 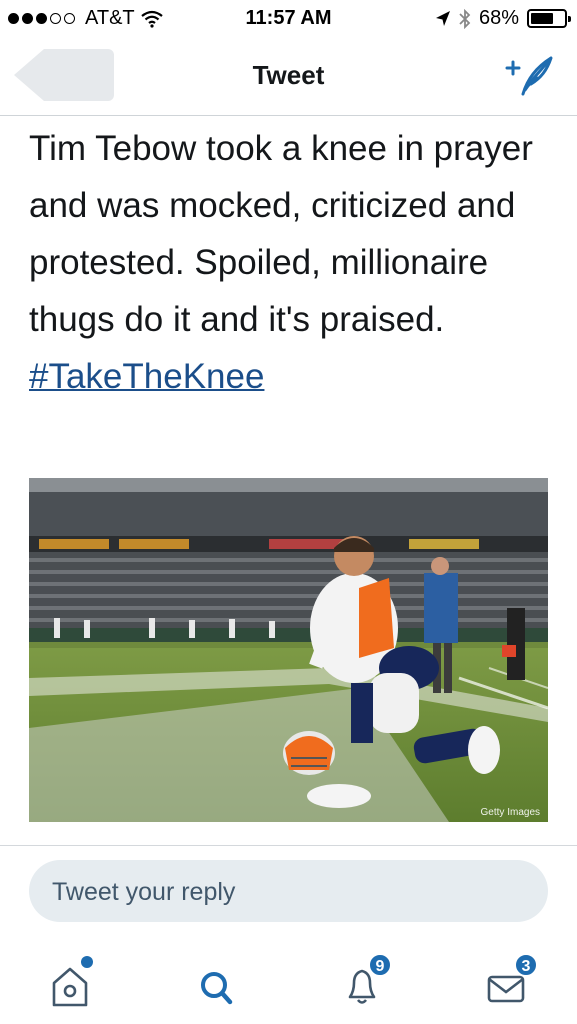 What do you see at coordinates (288, 984) in the screenshot?
I see `tab-bar: 9 3` at bounding box center [288, 984].